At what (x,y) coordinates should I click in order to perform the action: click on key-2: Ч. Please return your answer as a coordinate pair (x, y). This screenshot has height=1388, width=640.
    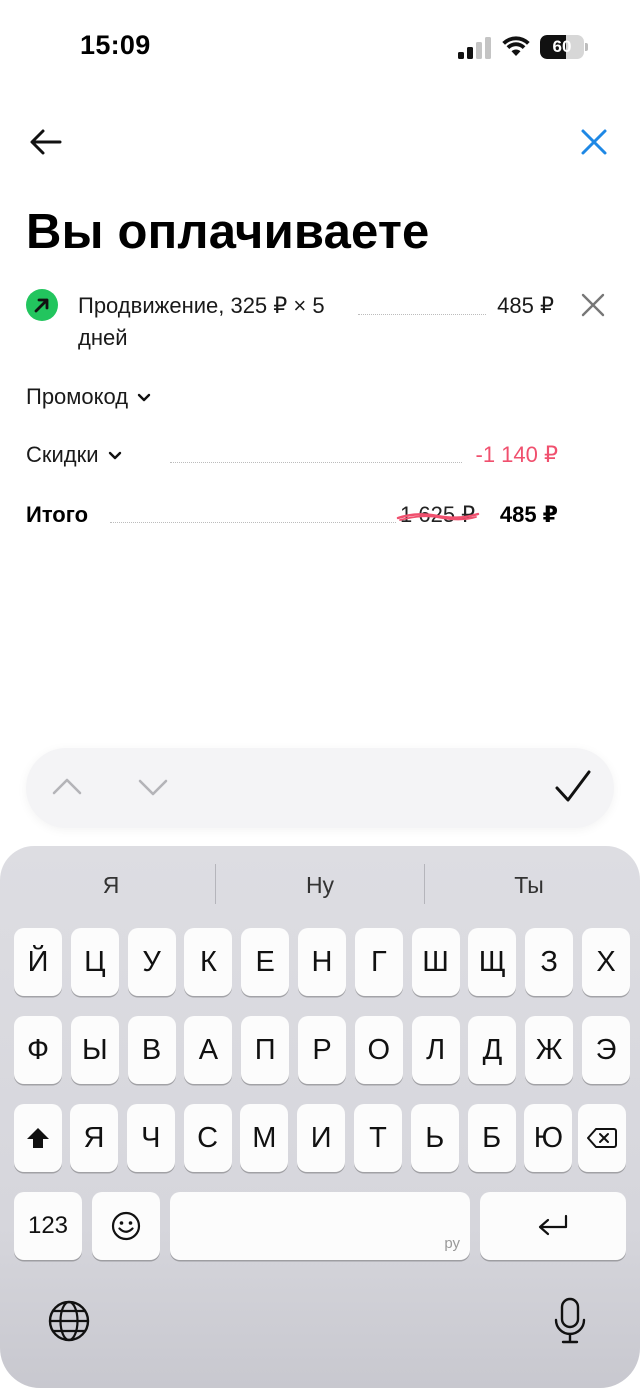
    Looking at the image, I should click on (150, 1138).